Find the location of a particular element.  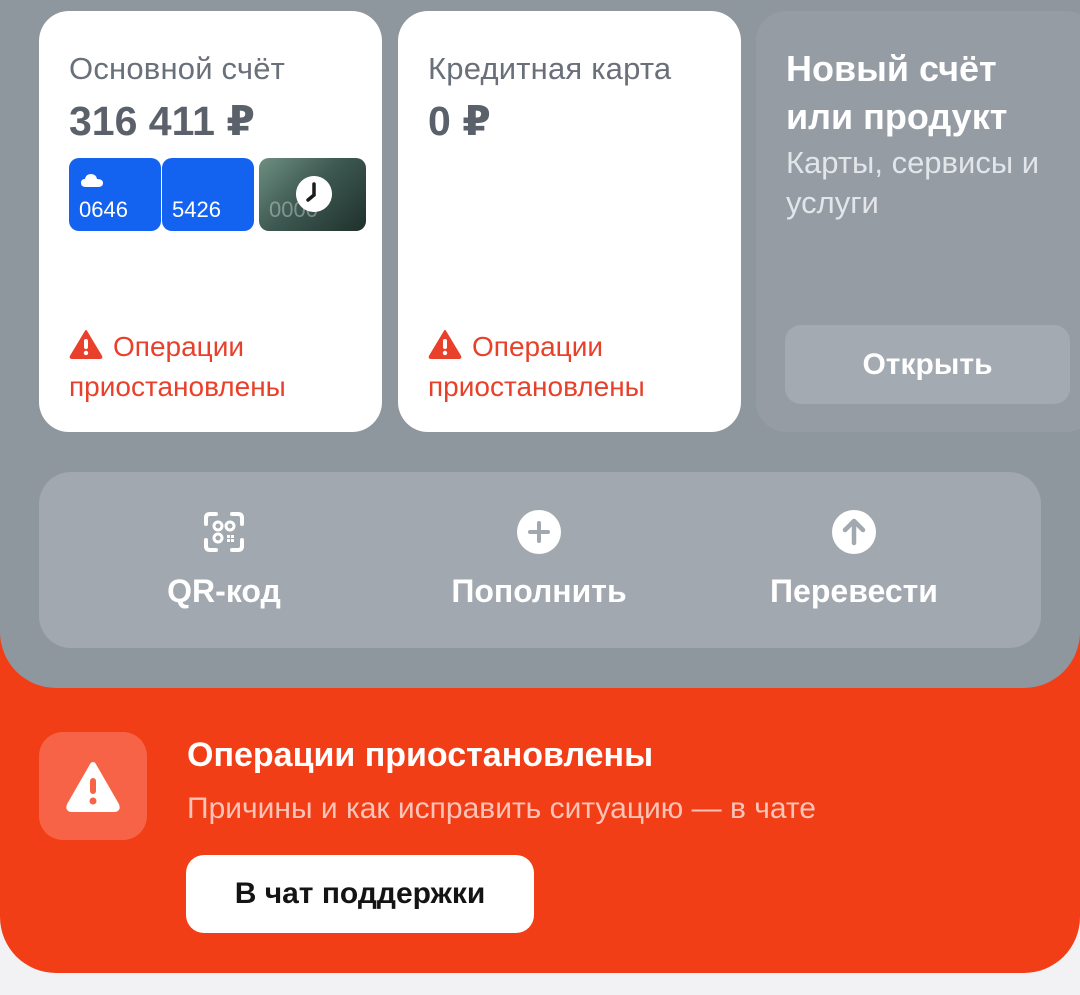

open-product-button: Открыть is located at coordinates (927, 364).